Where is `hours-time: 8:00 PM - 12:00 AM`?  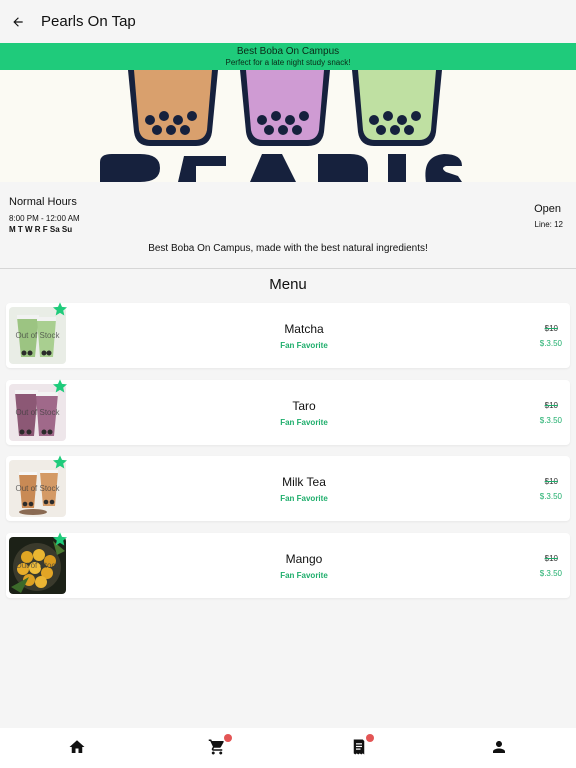 hours-time: 8:00 PM - 12:00 AM is located at coordinates (44, 218).